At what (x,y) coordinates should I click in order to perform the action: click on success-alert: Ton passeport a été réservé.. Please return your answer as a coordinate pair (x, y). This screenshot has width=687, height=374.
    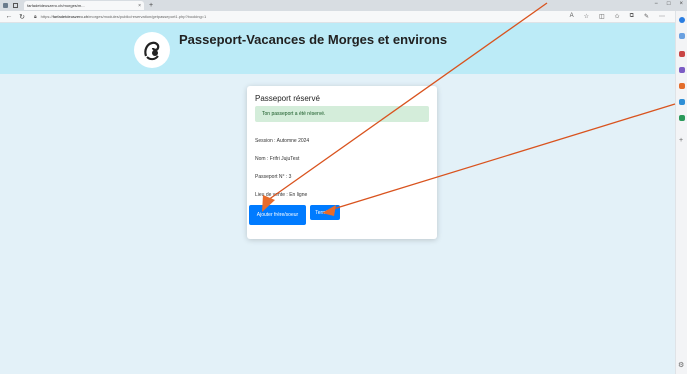
    Looking at the image, I should click on (342, 114).